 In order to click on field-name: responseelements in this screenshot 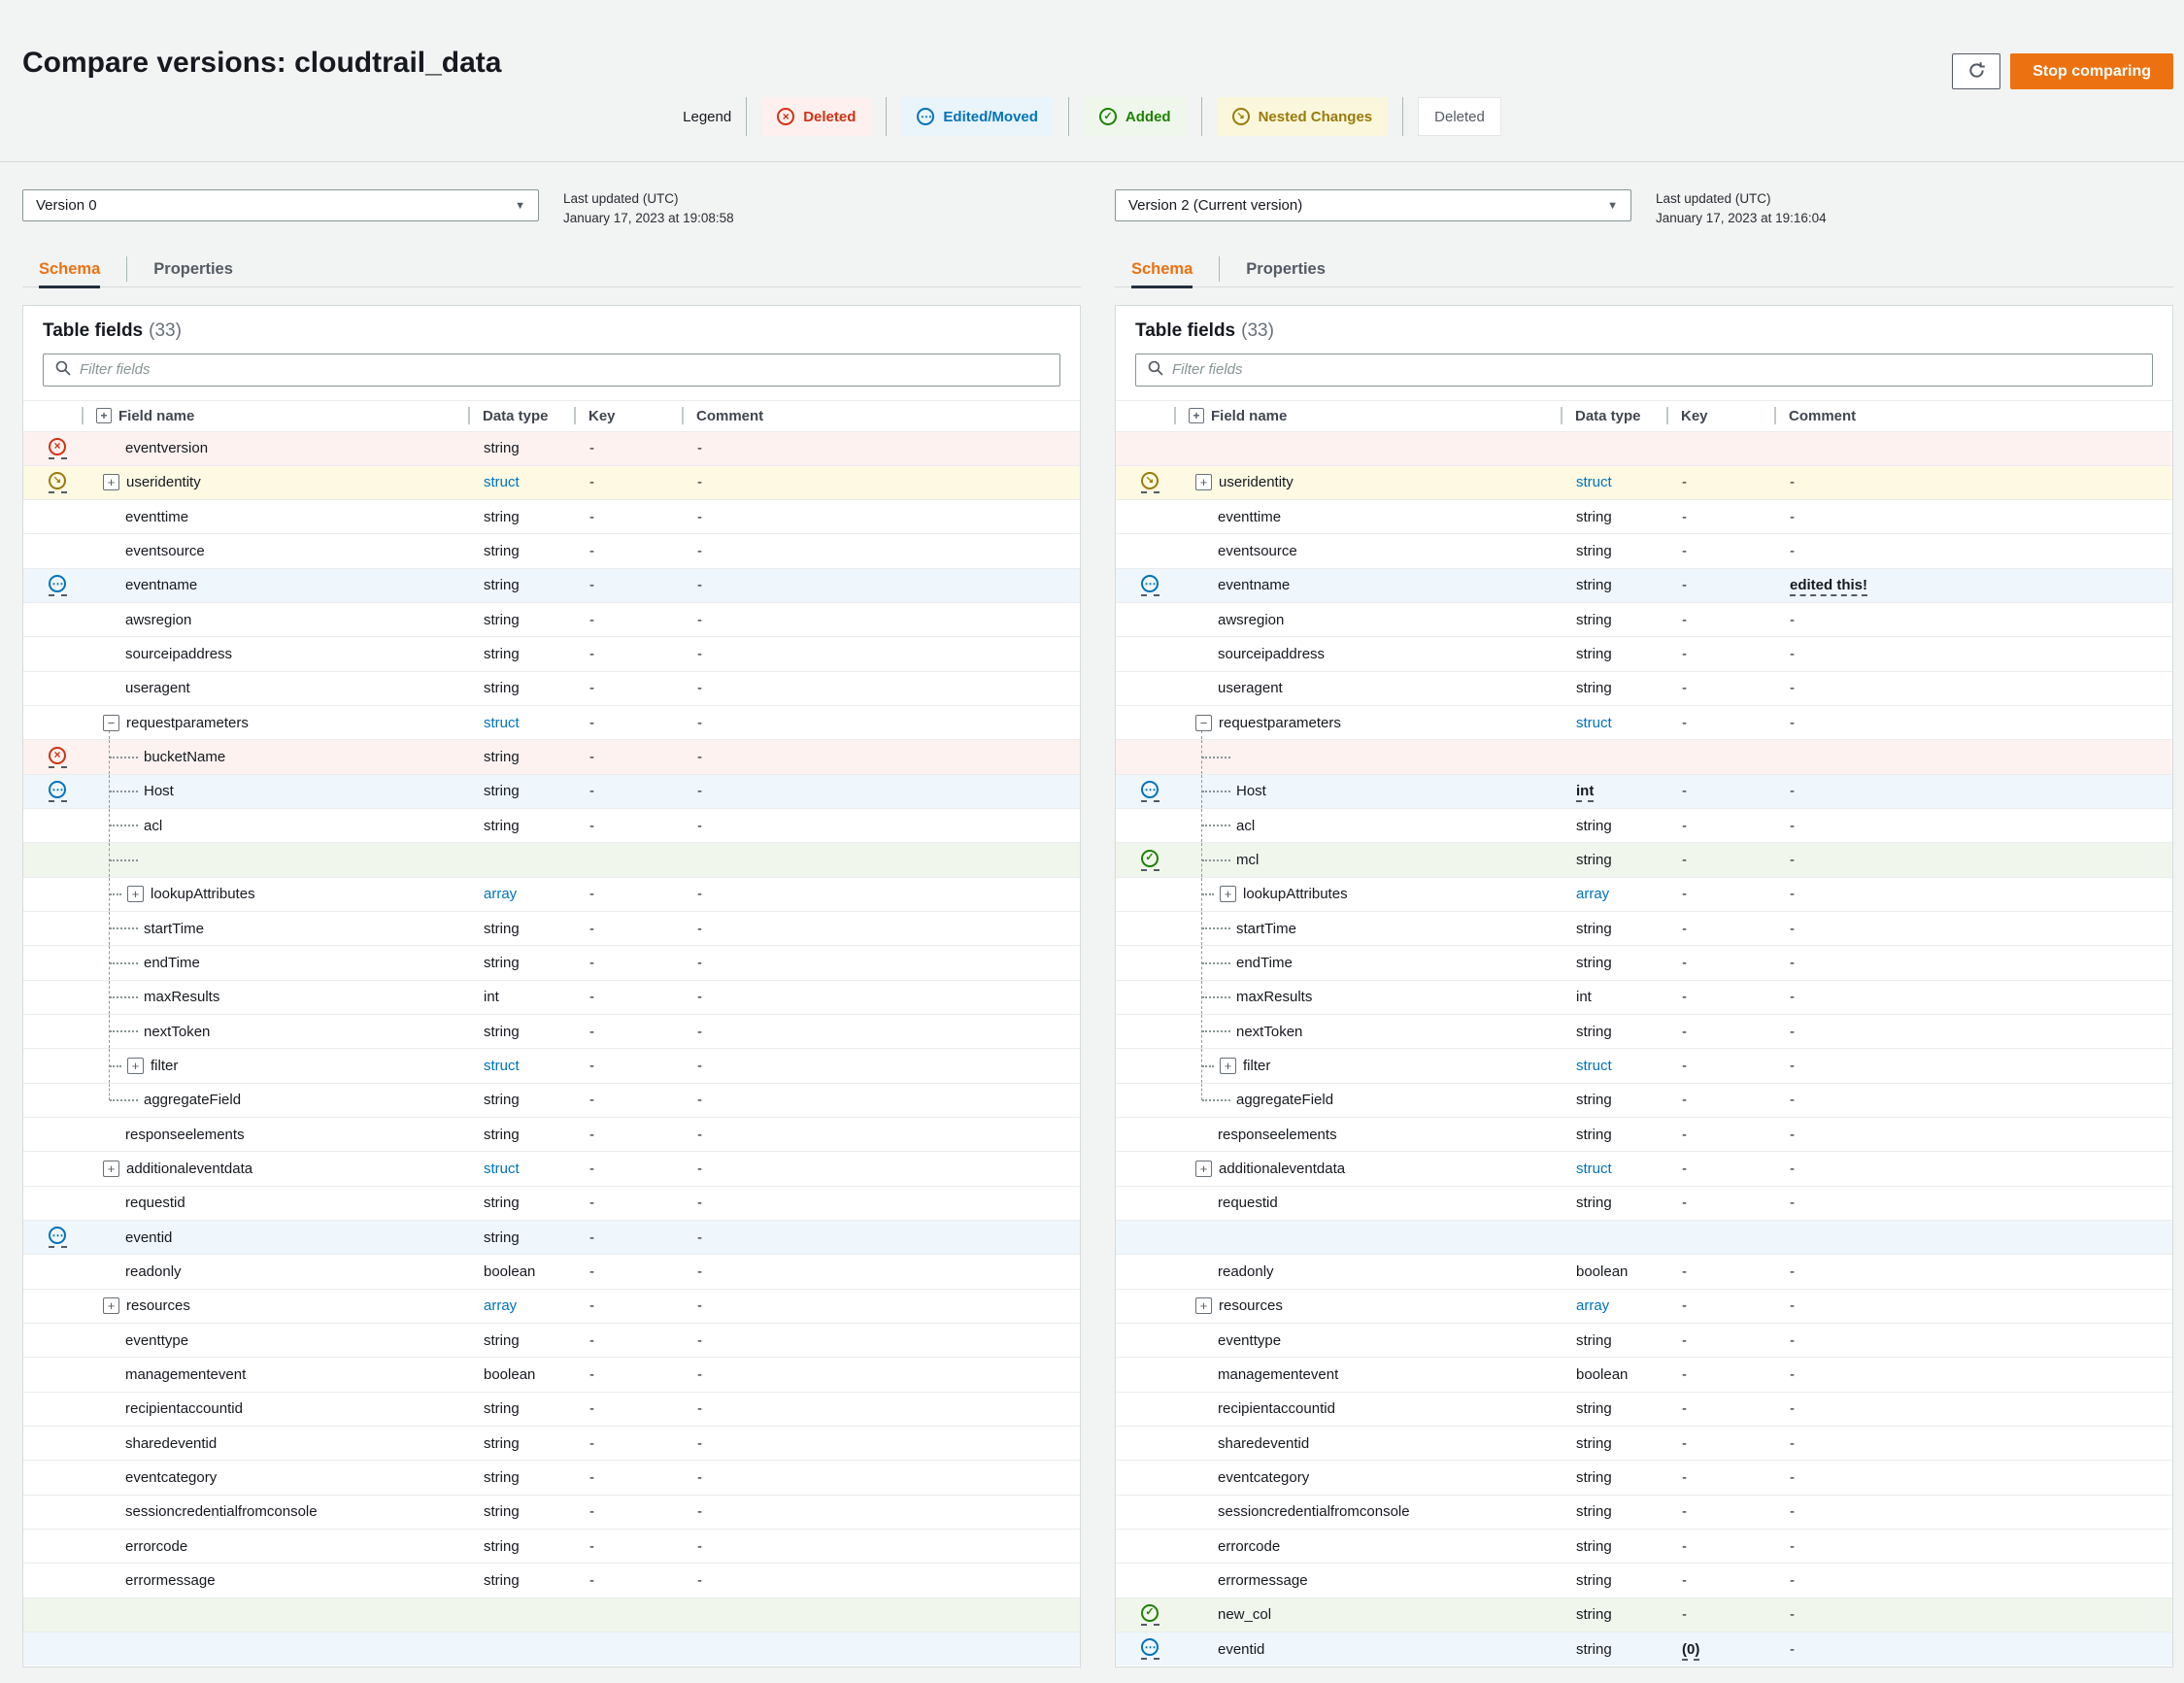, I will do `click(185, 1134)`.